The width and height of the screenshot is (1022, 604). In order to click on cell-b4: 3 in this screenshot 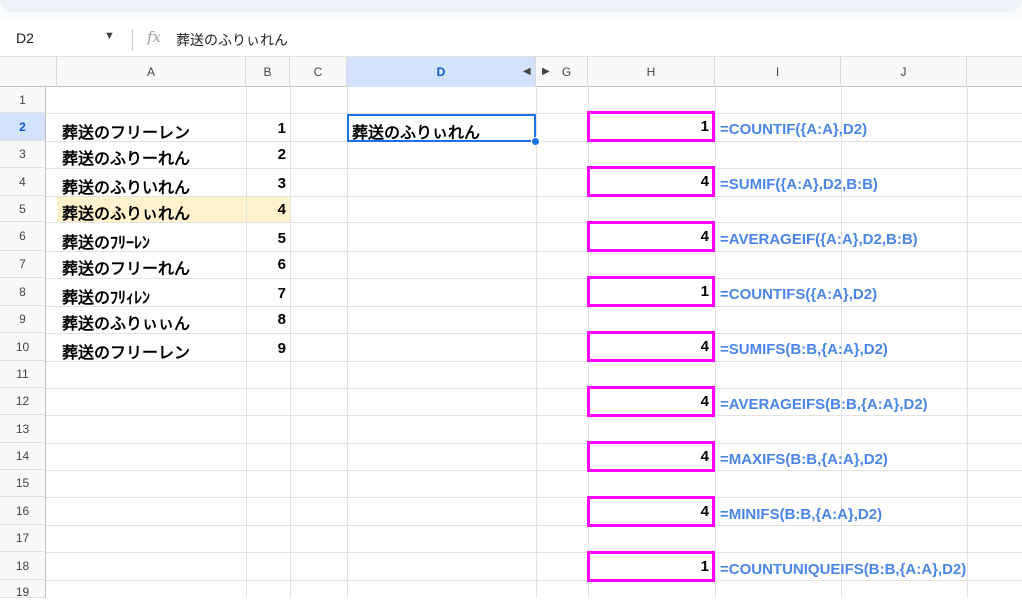, I will do `click(266, 183)`.